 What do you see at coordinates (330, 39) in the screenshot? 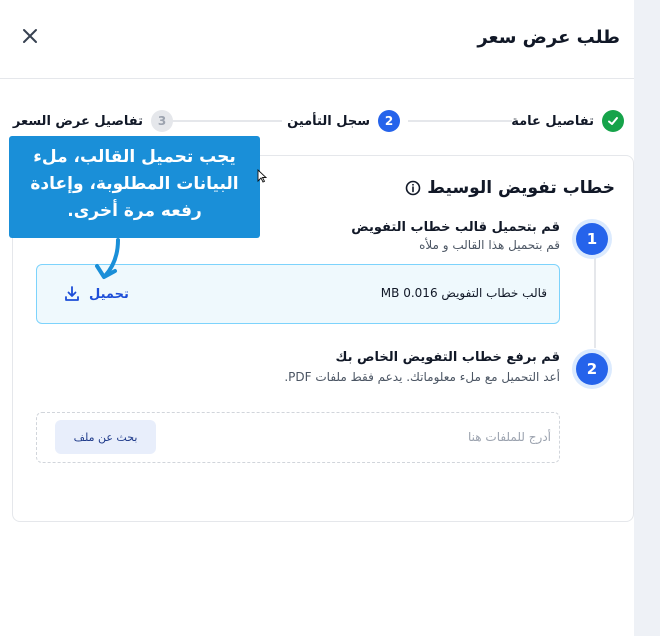
I see `dialog-header: طلب عرض سعر` at bounding box center [330, 39].